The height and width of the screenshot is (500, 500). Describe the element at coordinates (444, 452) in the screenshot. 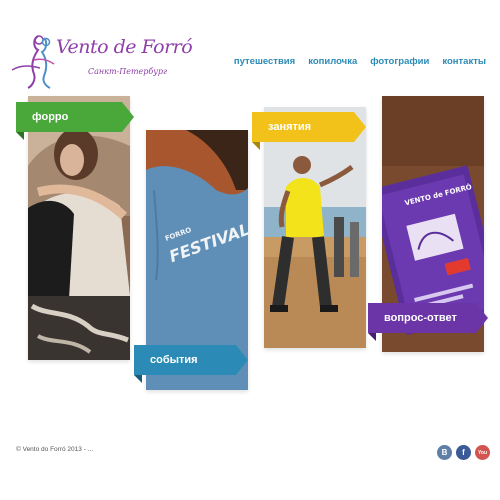

I see `vkontakte-icon: B` at that location.